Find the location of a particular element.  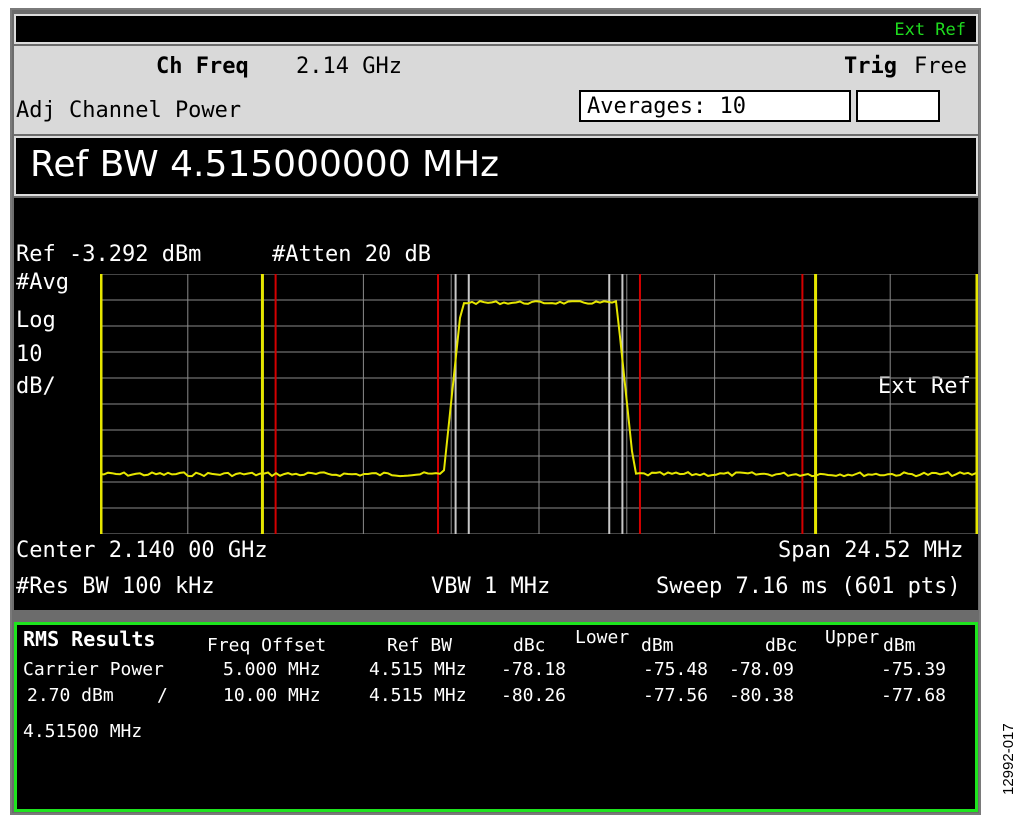

row2-lower-dbc: -80.26 is located at coordinates (534, 695).